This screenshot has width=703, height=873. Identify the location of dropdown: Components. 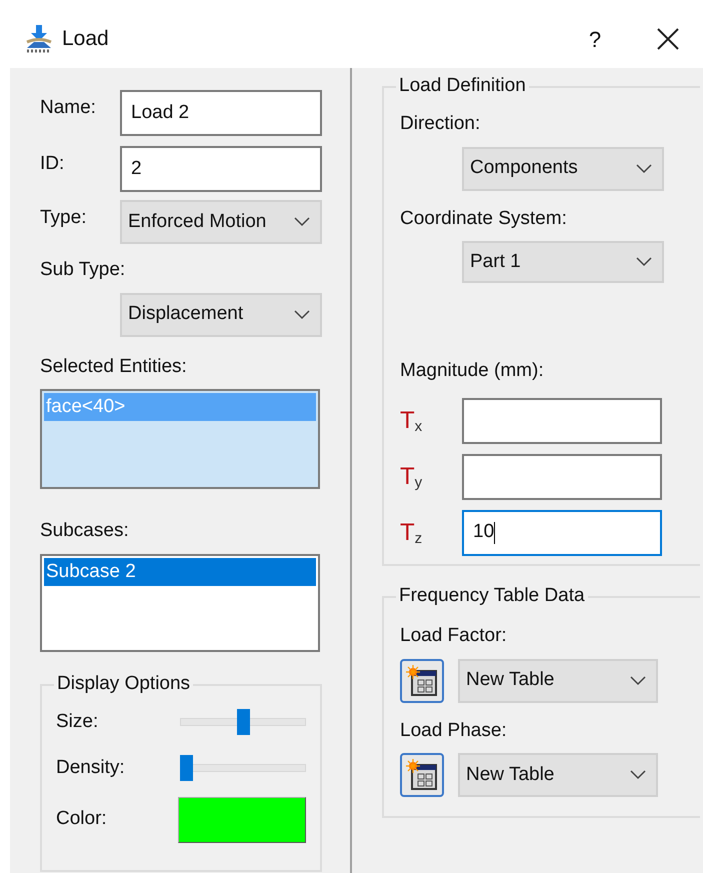
(563, 168).